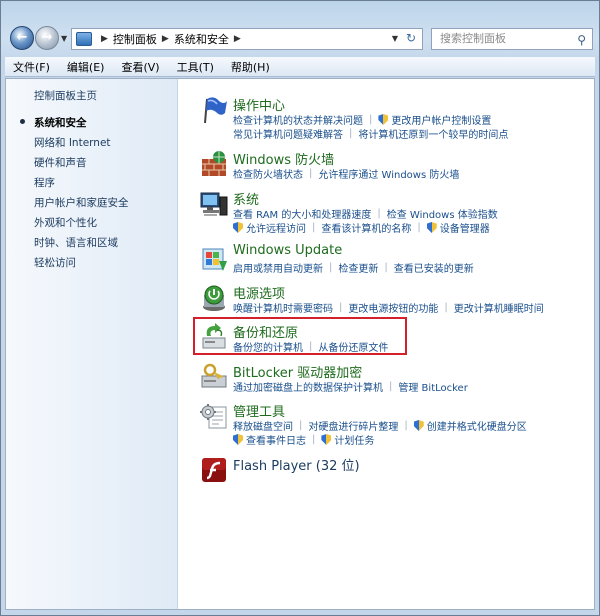  Describe the element at coordinates (84, 39) in the screenshot. I see `control-panel-icon` at that location.